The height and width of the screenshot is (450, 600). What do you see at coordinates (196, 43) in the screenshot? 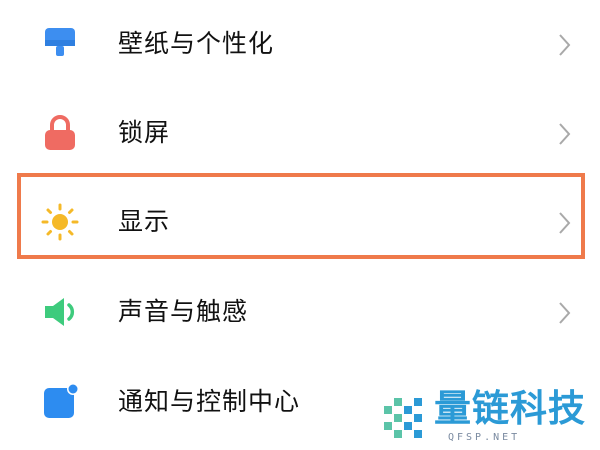
I see `settings-item-label: 壁纸与个性化` at bounding box center [196, 43].